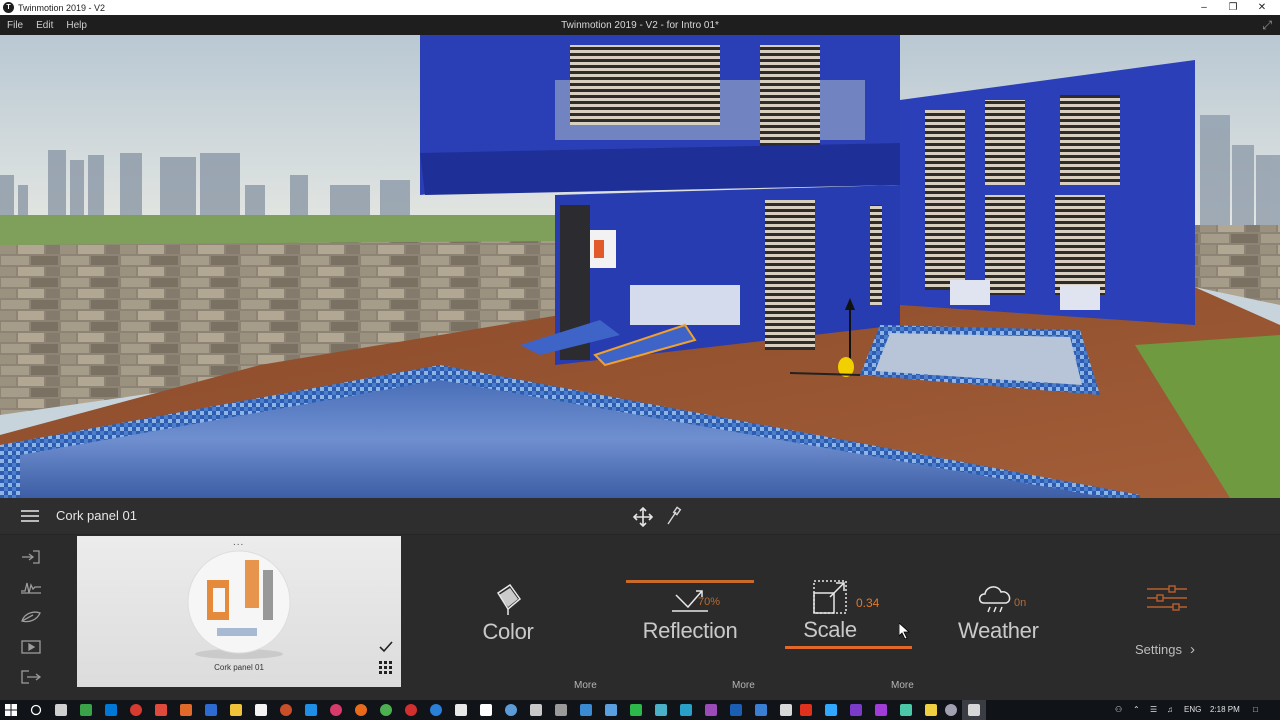  I want to click on hamburger-menu-icon, so click(30, 516).